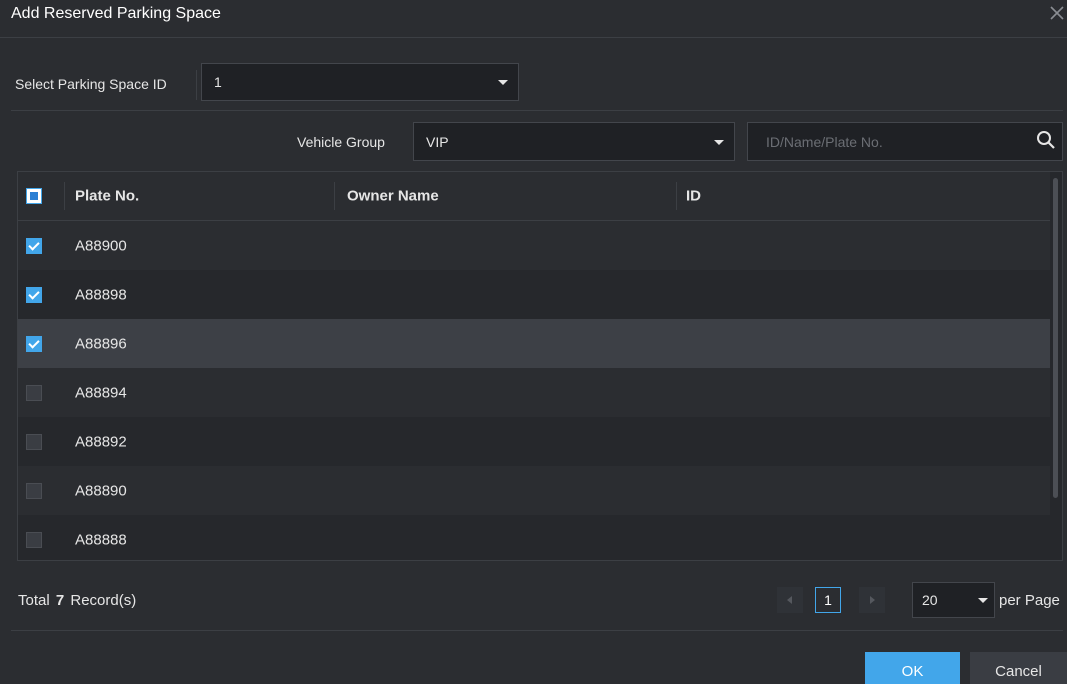 The image size is (1067, 684). Describe the element at coordinates (341, 142) in the screenshot. I see `vehicle-group-label: Vehicle Group` at that location.